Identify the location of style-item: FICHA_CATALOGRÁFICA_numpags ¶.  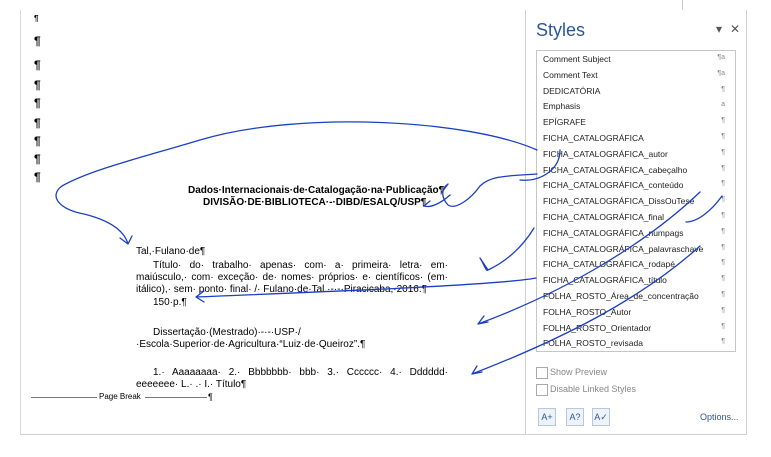
(636, 233).